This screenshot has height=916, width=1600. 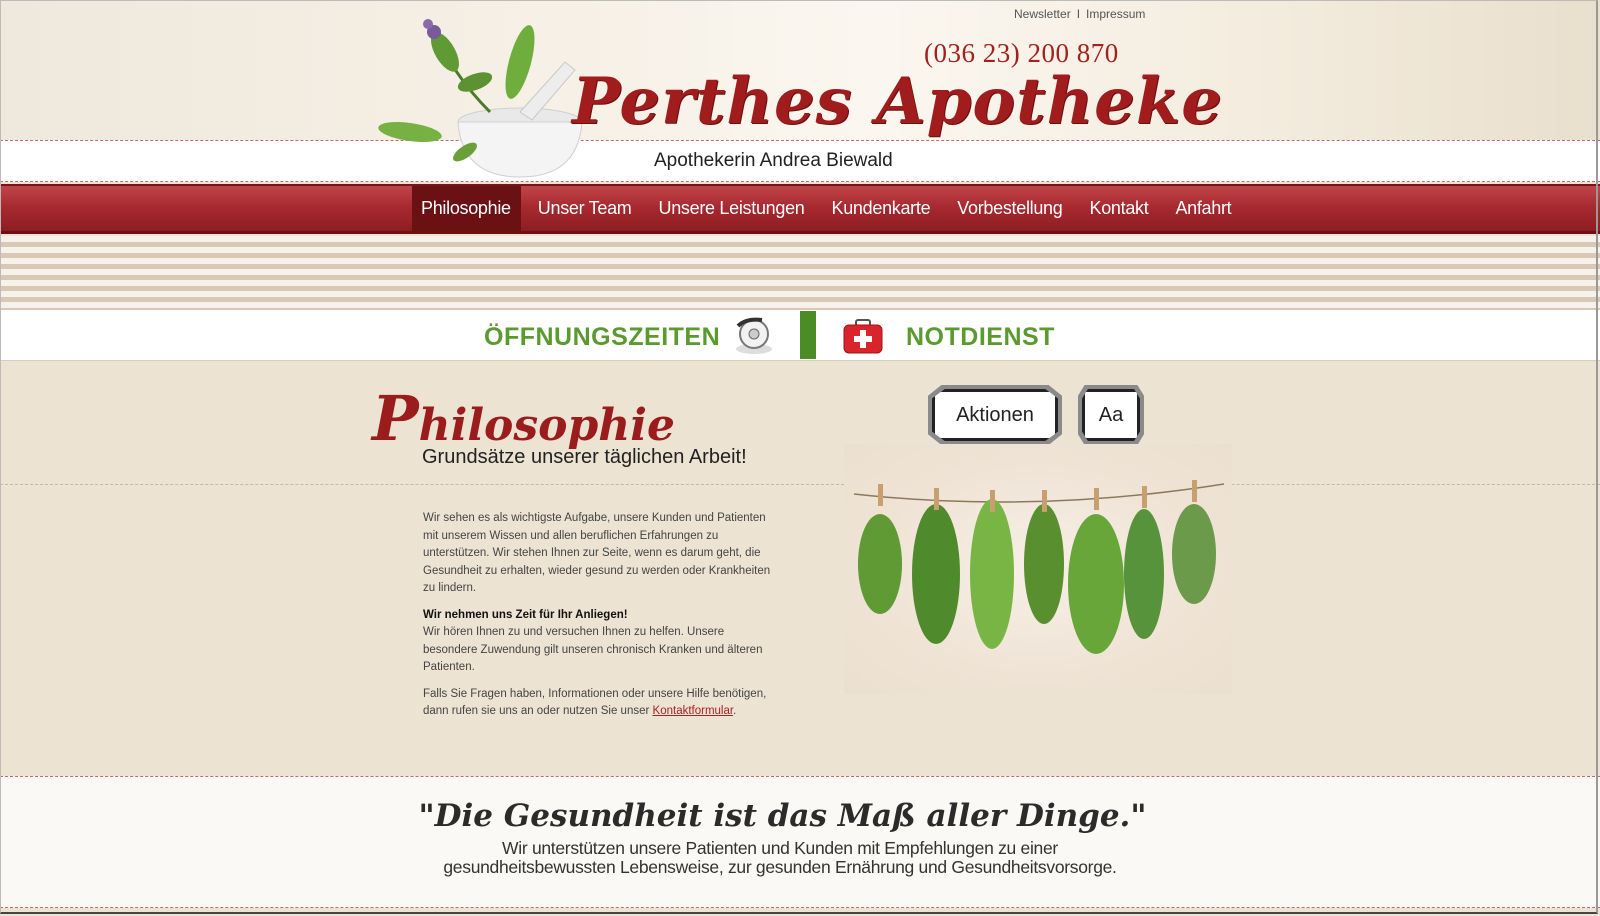 I want to click on page-subtitle: Grundsätze unserer täglichen Arbeit!, so click(x=584, y=457).